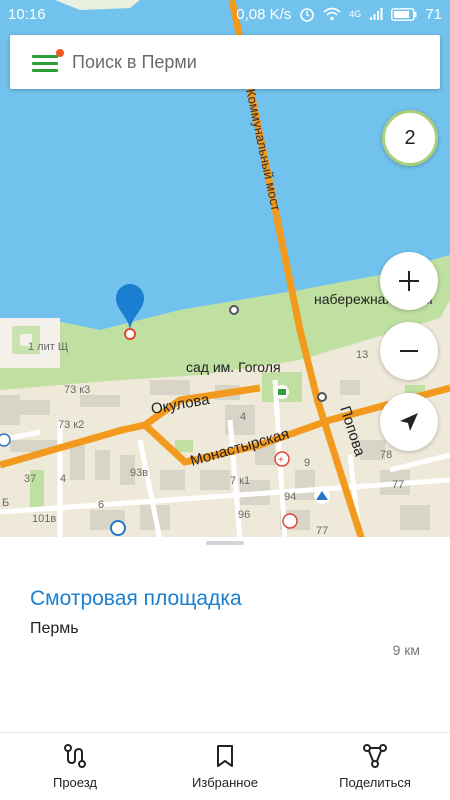 The height and width of the screenshot is (800, 450). I want to click on house-number: 93в, so click(139, 473).